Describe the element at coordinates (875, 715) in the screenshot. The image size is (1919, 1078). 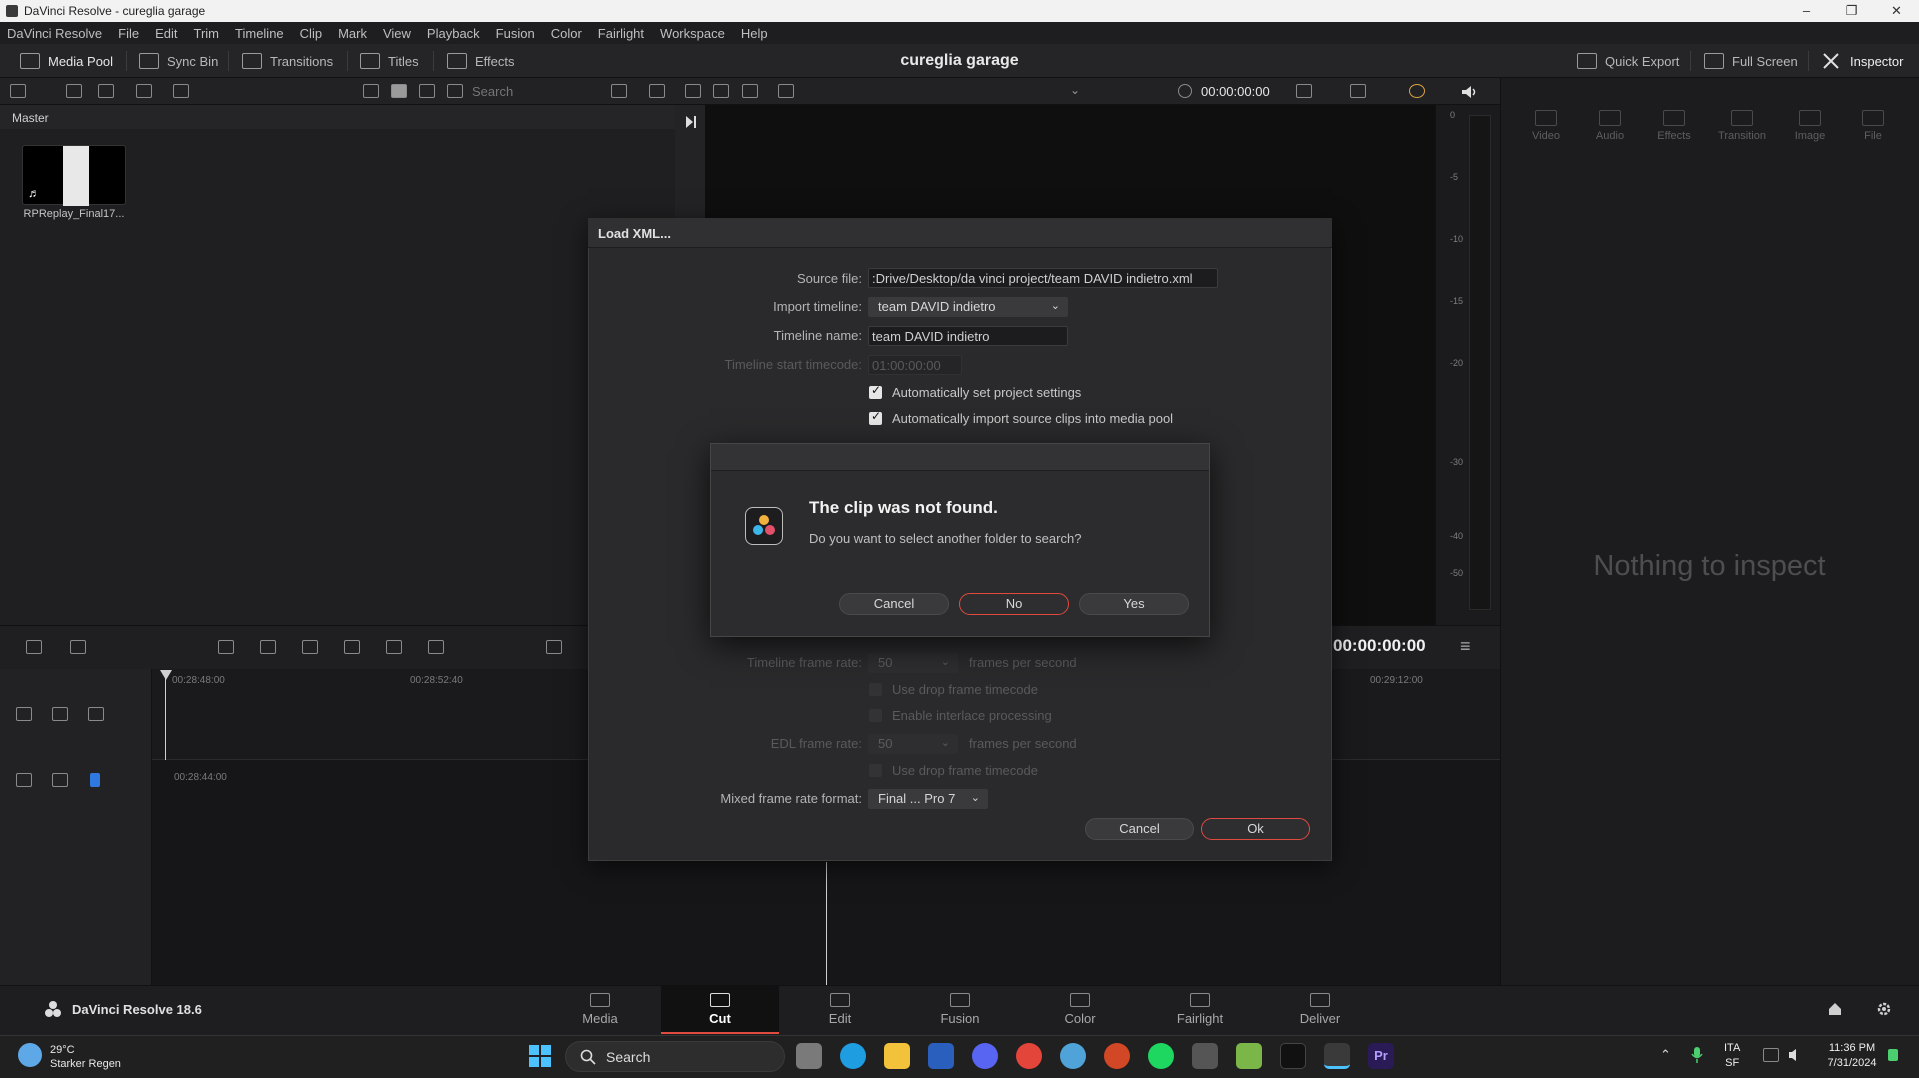
I see `interlace-checkbox` at that location.